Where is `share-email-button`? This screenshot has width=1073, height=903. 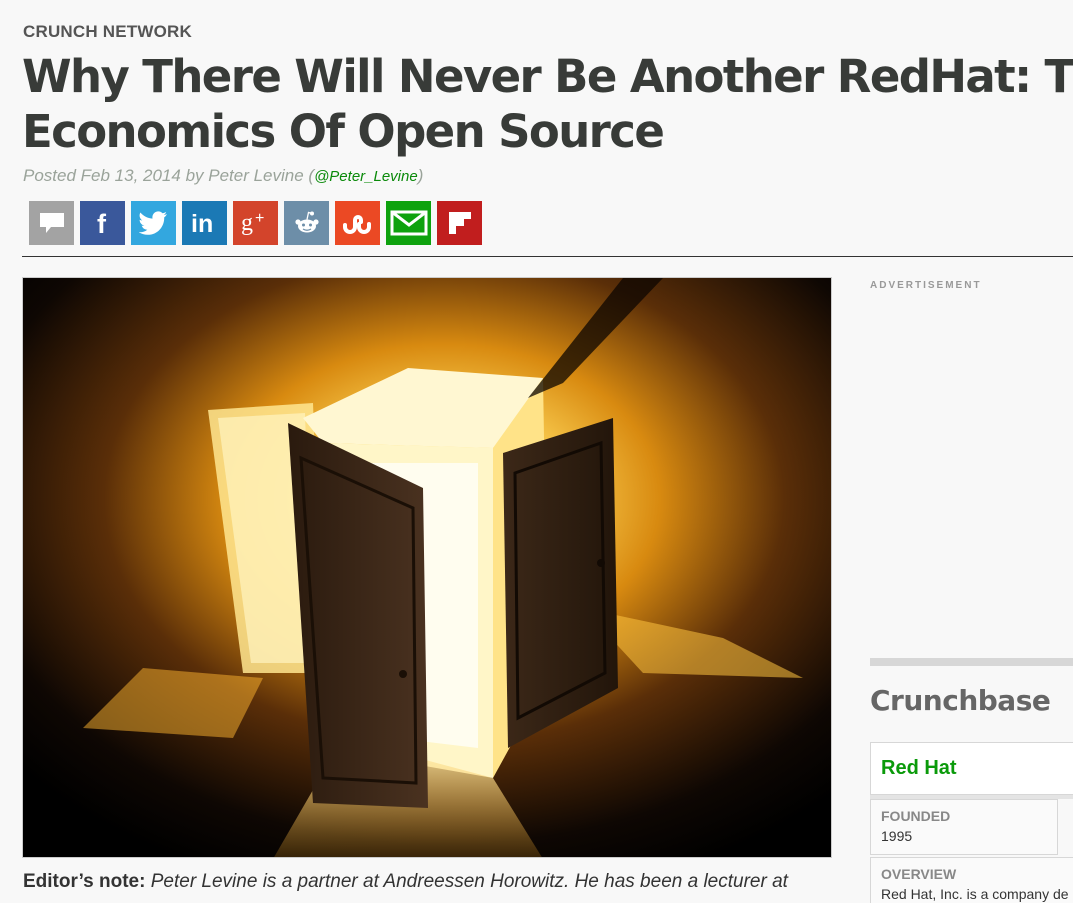 share-email-button is located at coordinates (408, 223).